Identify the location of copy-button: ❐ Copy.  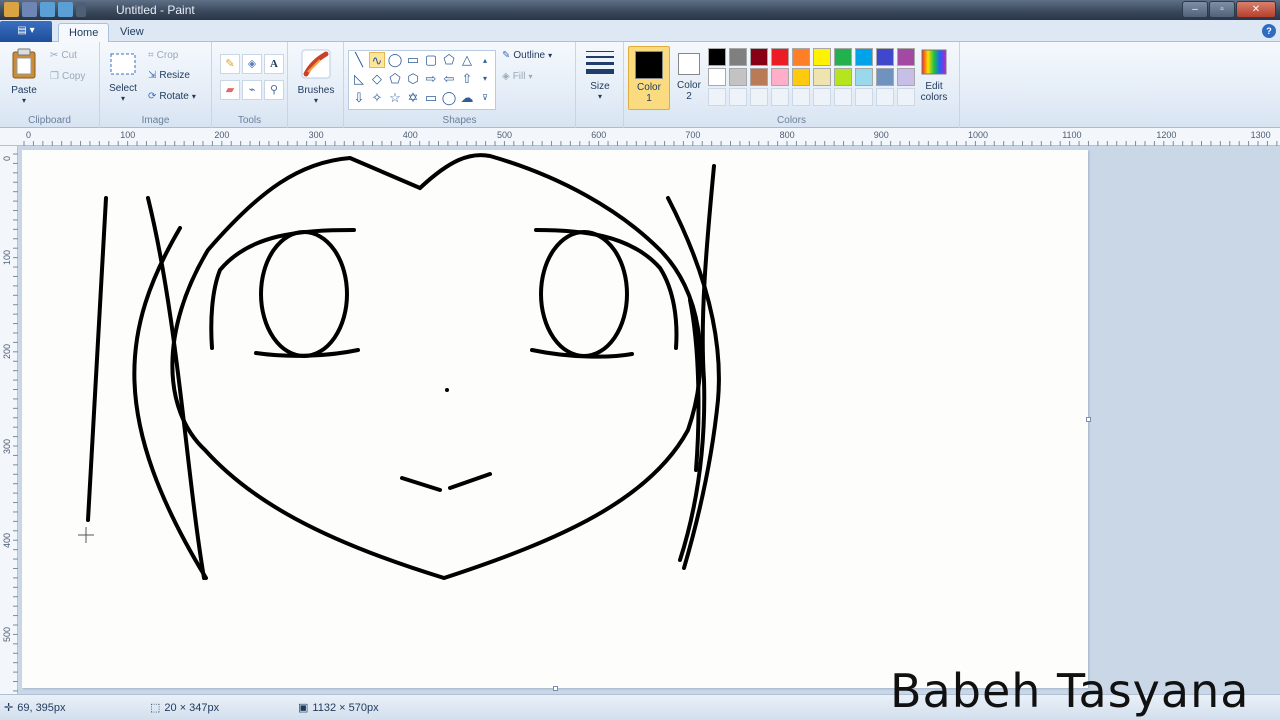
(67, 76).